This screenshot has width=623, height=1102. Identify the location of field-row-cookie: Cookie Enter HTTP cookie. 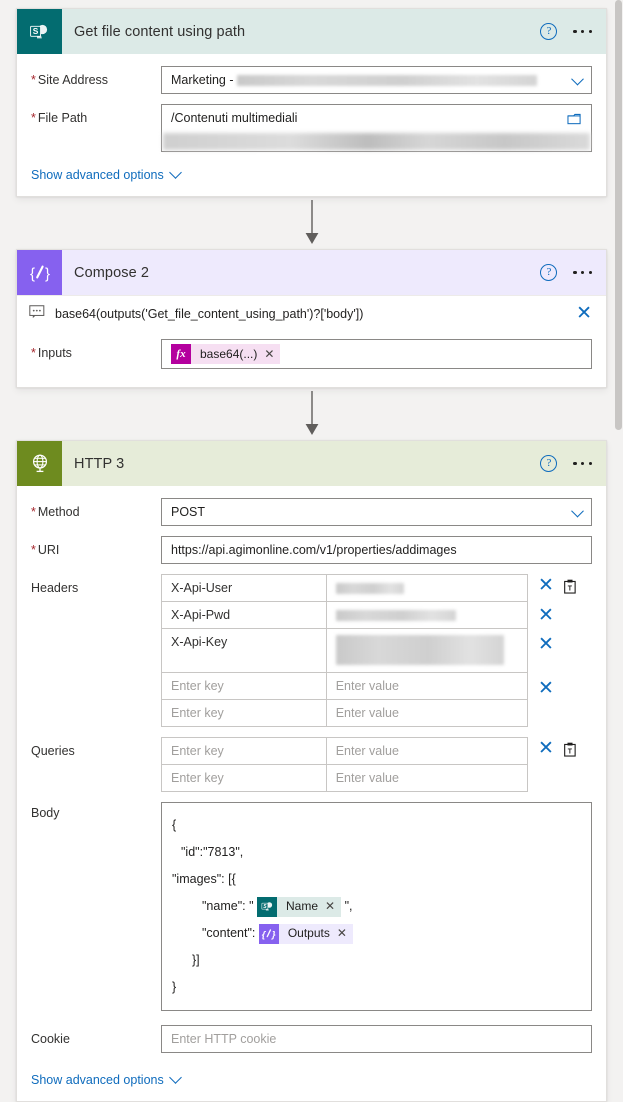
(311, 1039).